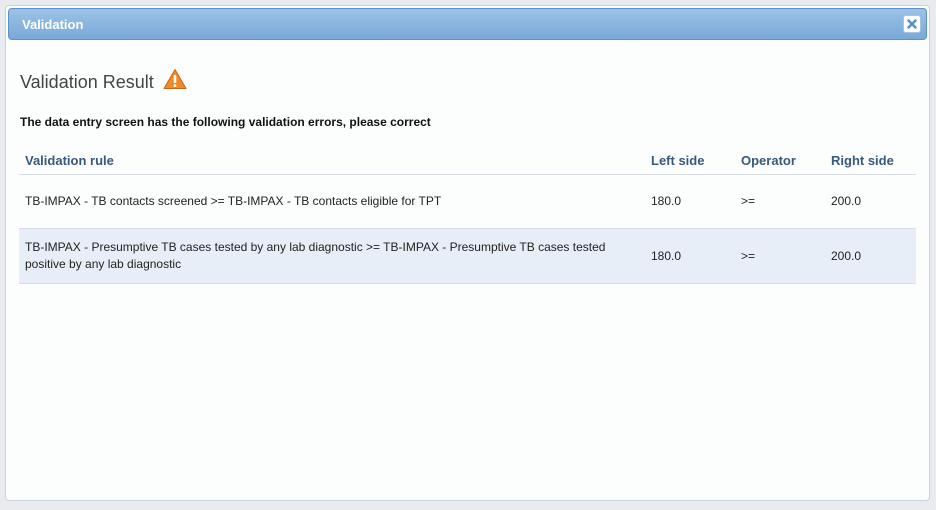 Image resolution: width=936 pixels, height=510 pixels. What do you see at coordinates (87, 81) in the screenshot?
I see `result-heading-text: Validation Result` at bounding box center [87, 81].